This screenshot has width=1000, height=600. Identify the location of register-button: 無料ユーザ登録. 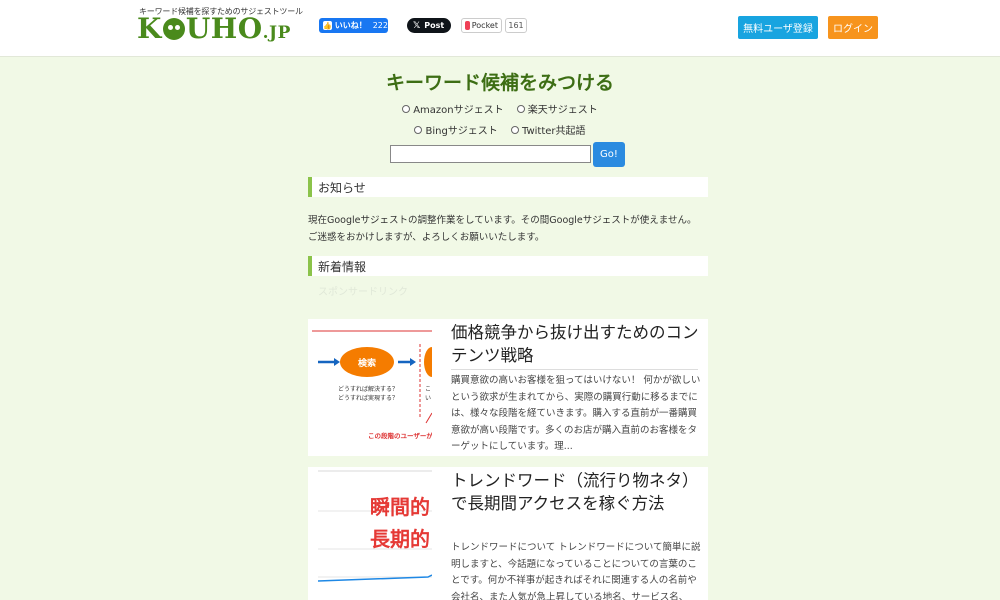
(778, 27).